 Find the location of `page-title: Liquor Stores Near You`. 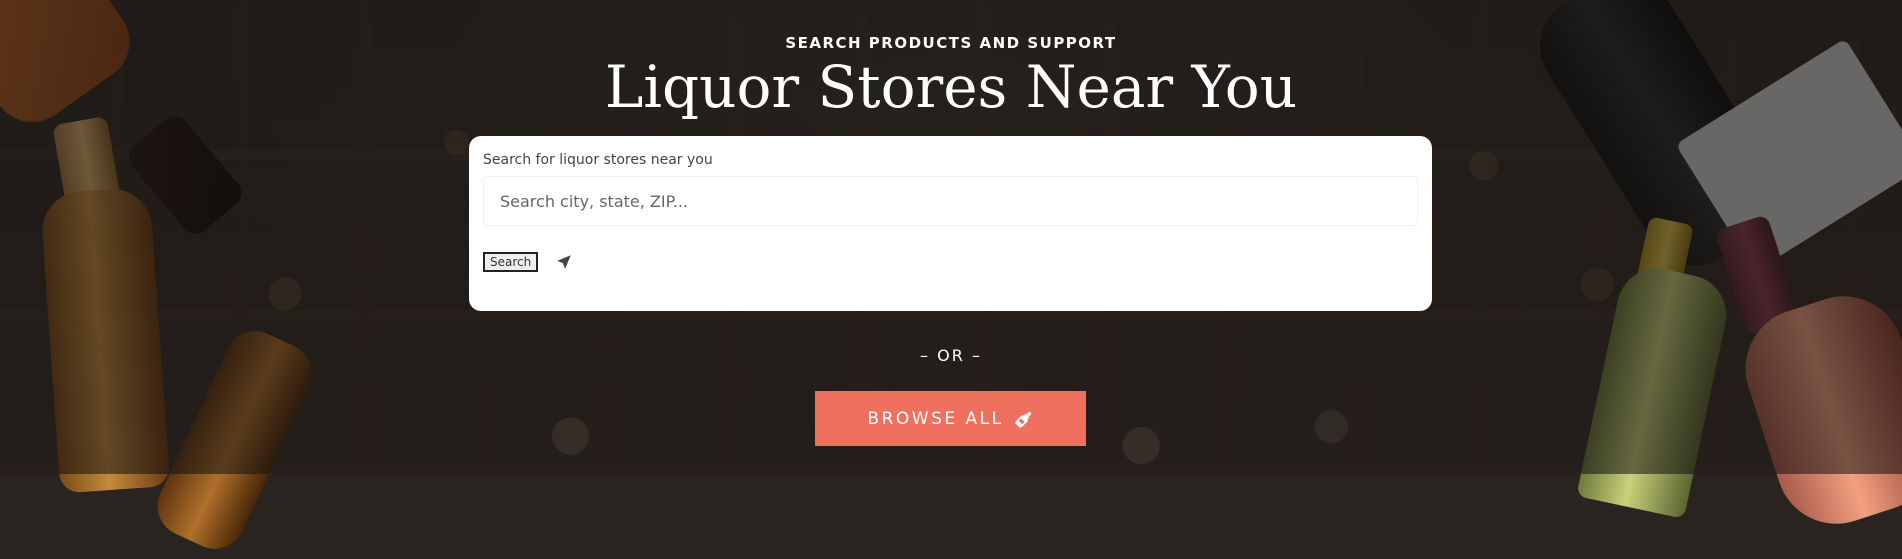

page-title: Liquor Stores Near You is located at coordinates (951, 87).